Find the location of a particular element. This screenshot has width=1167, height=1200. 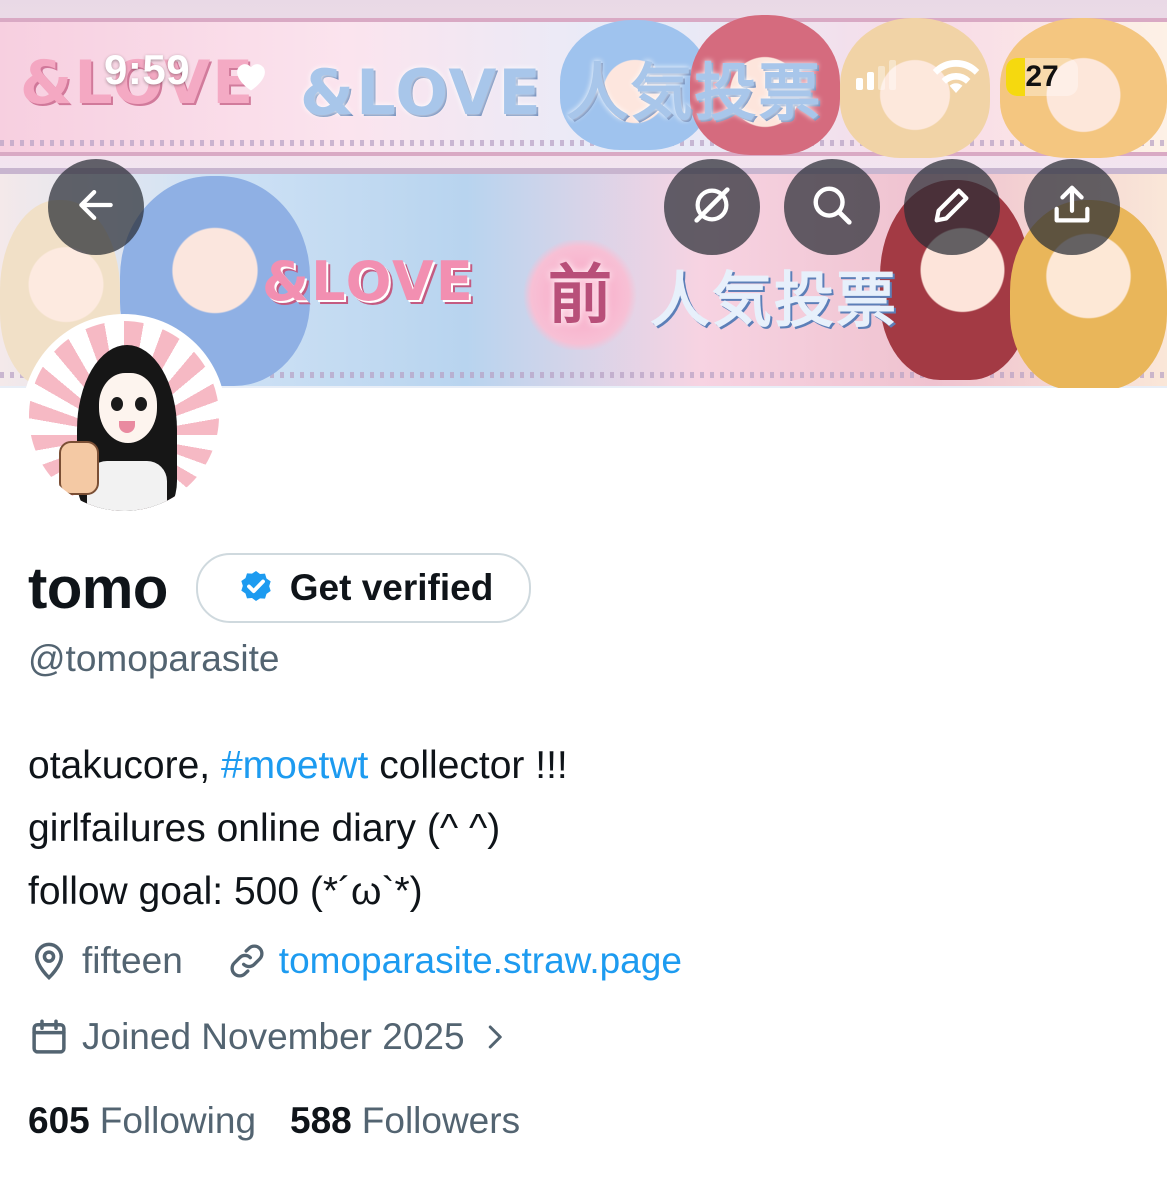

verified-badge-icon is located at coordinates (256, 588).